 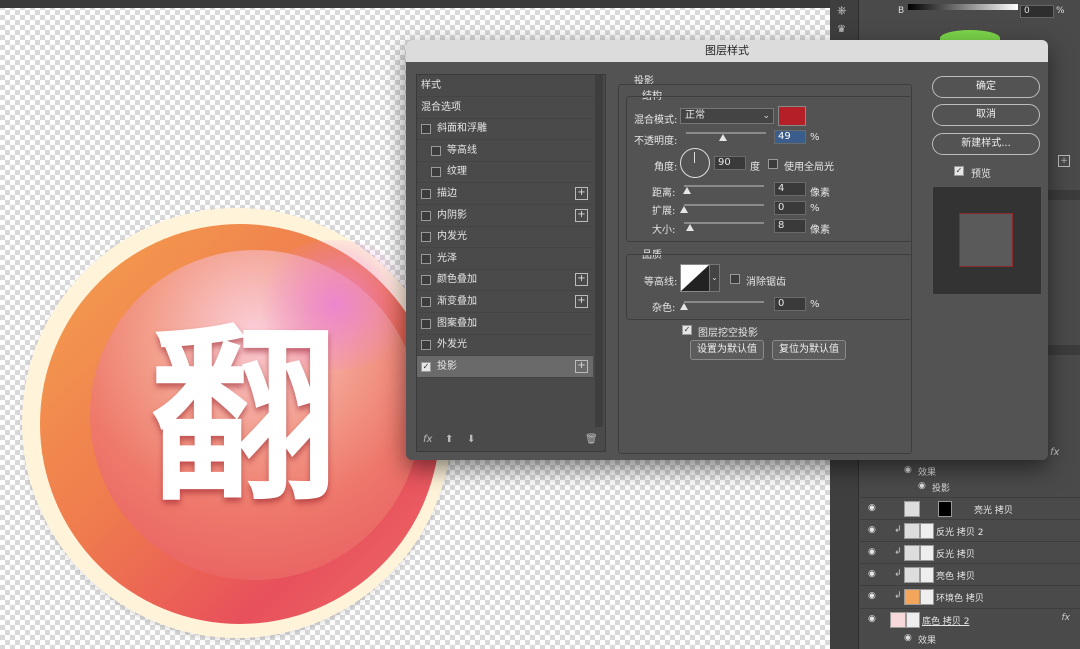 I want to click on noise-input: 0, so click(x=790, y=304).